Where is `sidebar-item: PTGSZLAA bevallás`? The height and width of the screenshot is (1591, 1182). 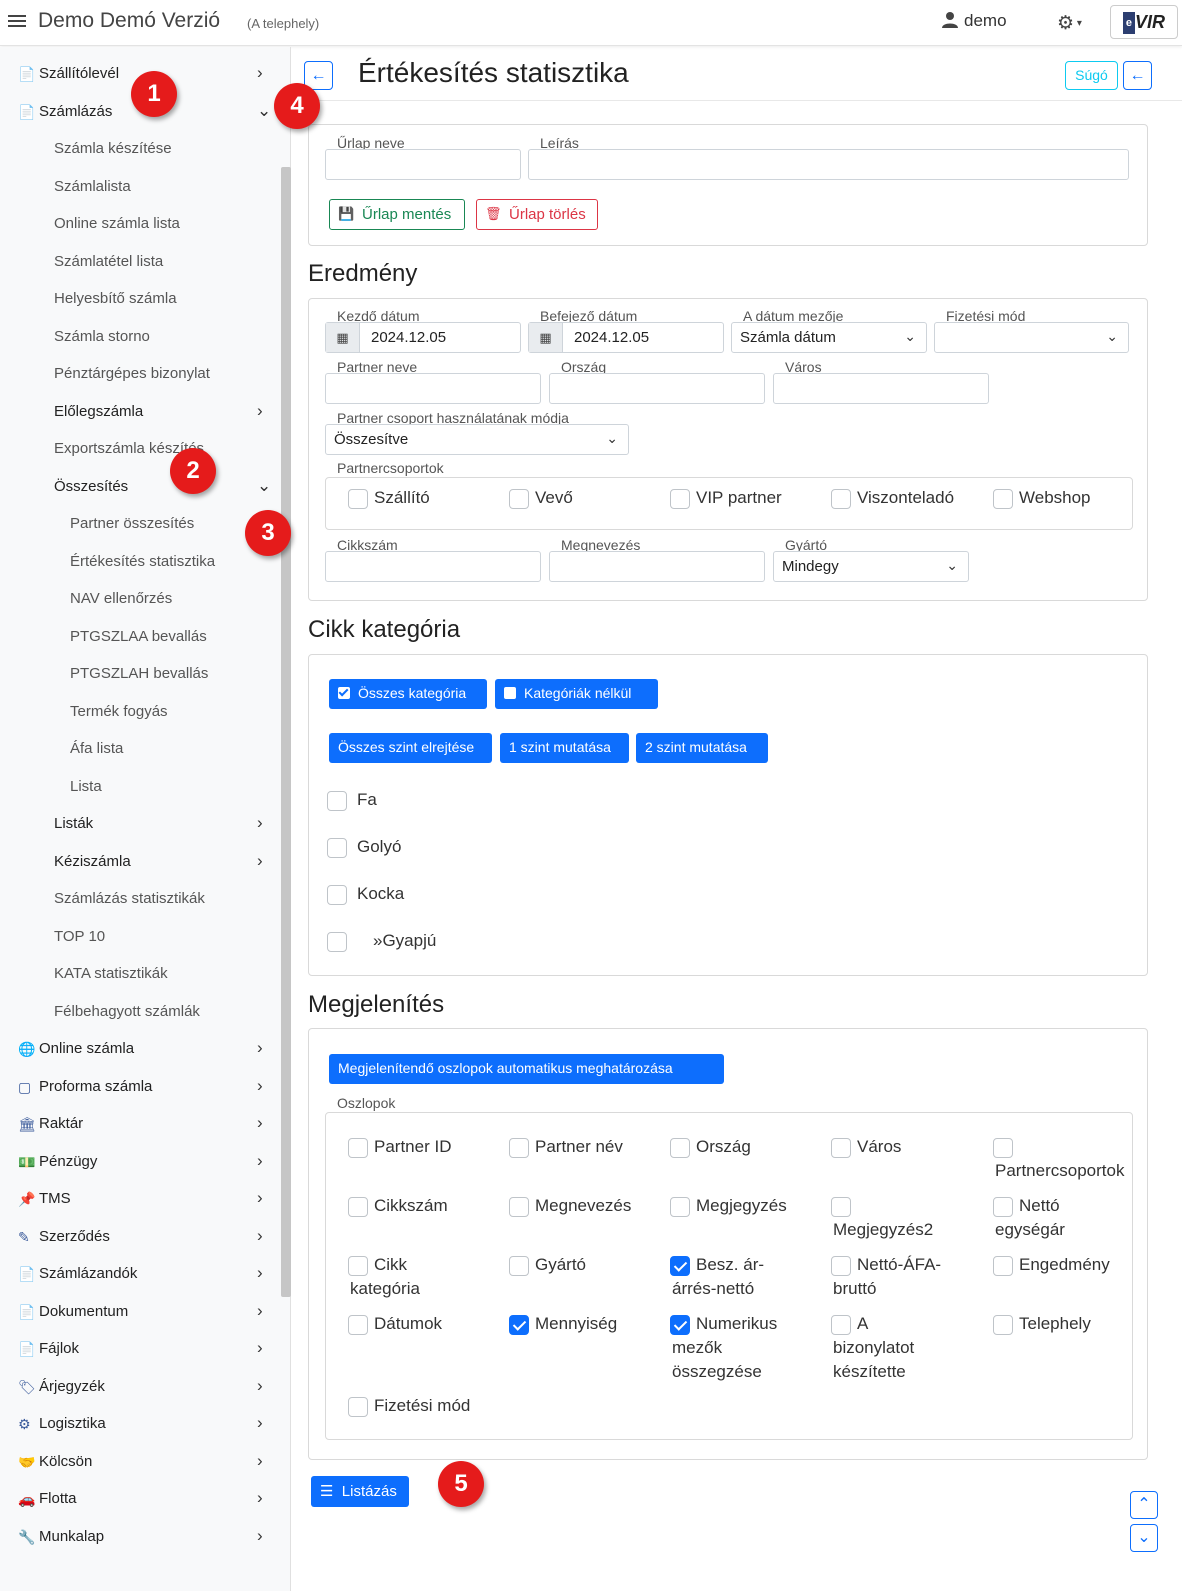 sidebar-item: PTGSZLAA bevallás is located at coordinates (140, 637).